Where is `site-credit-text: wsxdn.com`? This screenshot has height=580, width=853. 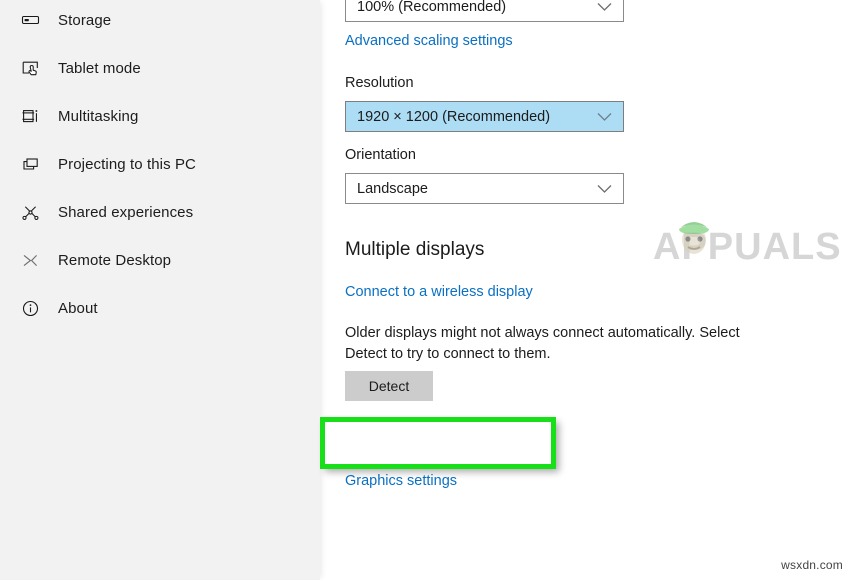 site-credit-text: wsxdn.com is located at coordinates (812, 565).